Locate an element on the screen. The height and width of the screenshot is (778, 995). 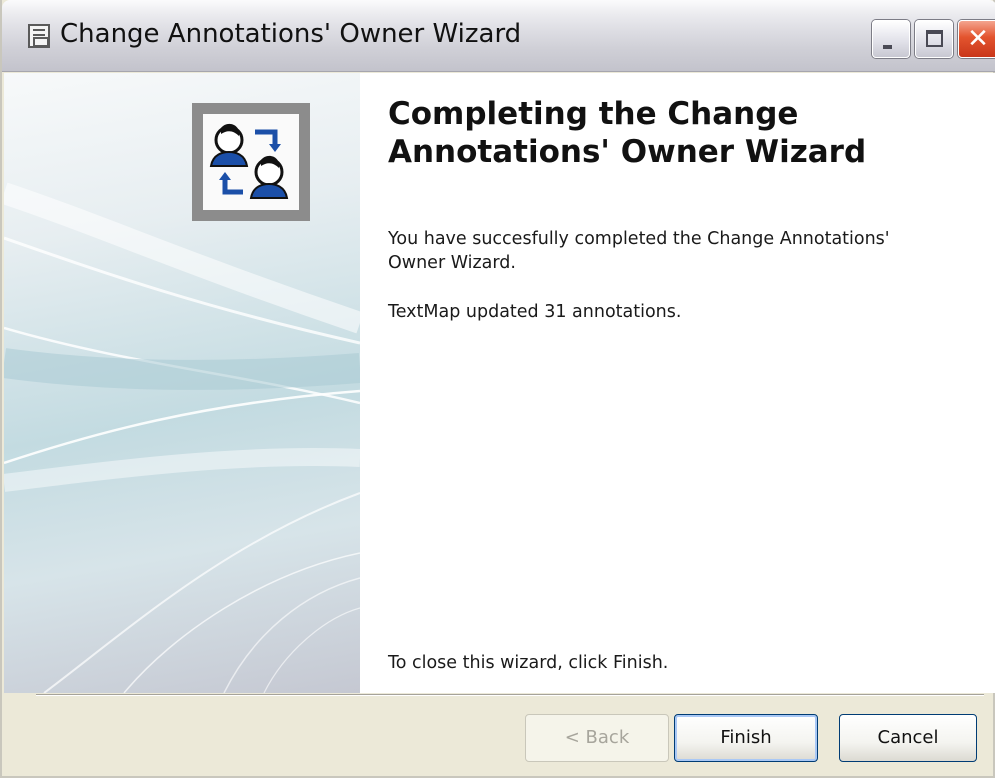
maximize-icon is located at coordinates (934, 38).